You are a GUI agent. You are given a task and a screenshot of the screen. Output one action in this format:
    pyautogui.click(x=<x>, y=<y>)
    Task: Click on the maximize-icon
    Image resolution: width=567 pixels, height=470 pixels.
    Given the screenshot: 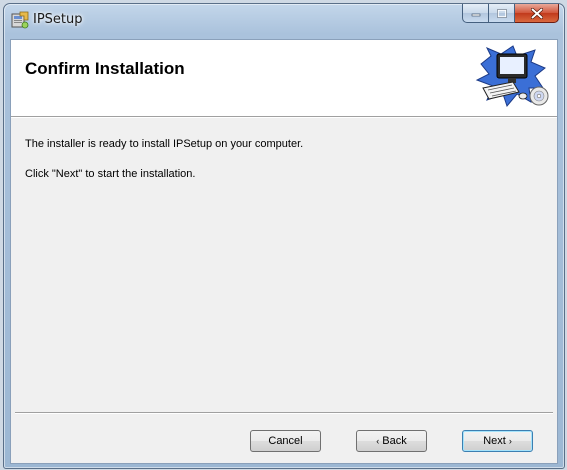 What is the action you would take?
    pyautogui.click(x=501, y=13)
    